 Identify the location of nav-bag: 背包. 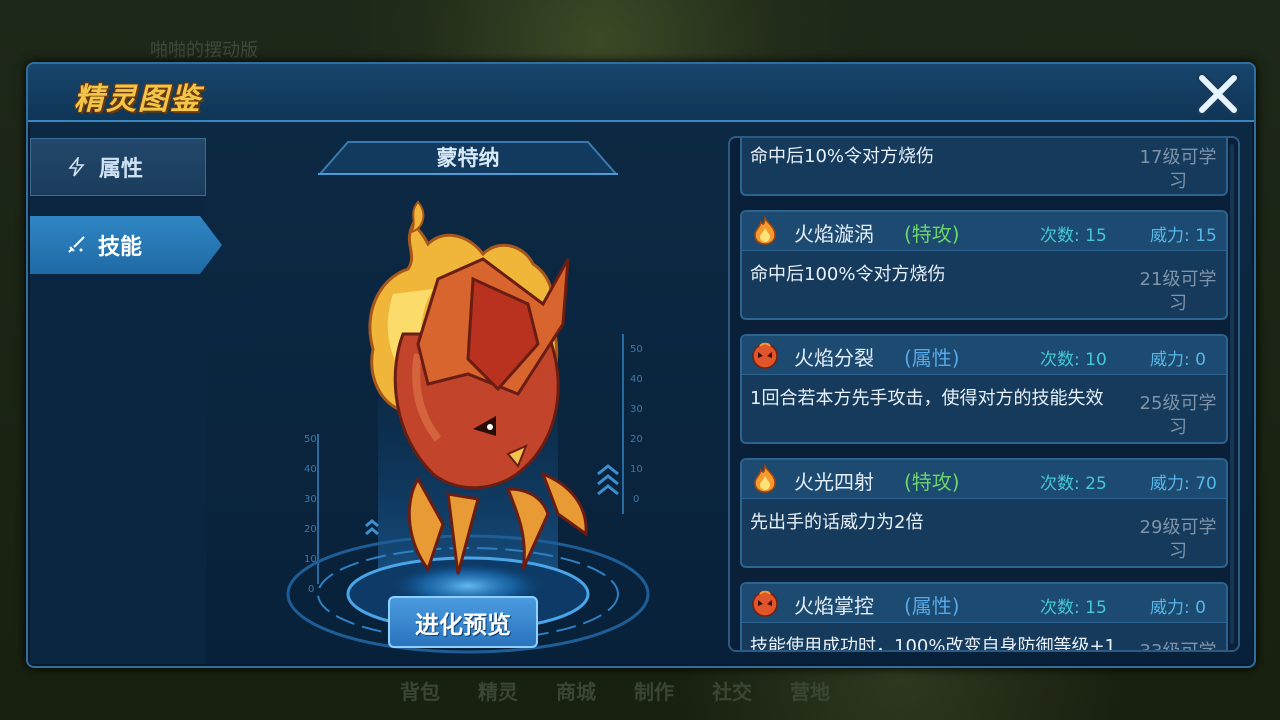
(420, 692).